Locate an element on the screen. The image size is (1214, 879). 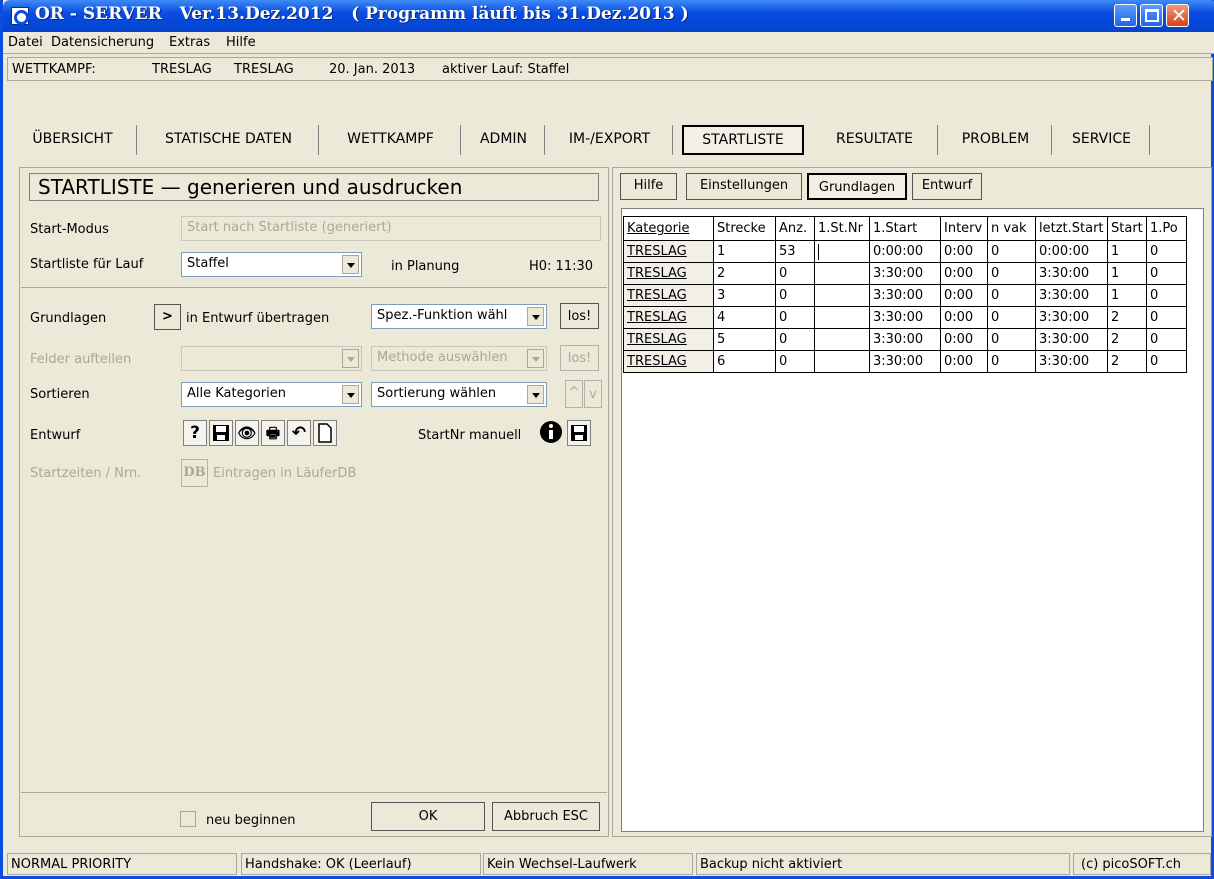
menu-hilfe: Hilfe is located at coordinates (241, 42).